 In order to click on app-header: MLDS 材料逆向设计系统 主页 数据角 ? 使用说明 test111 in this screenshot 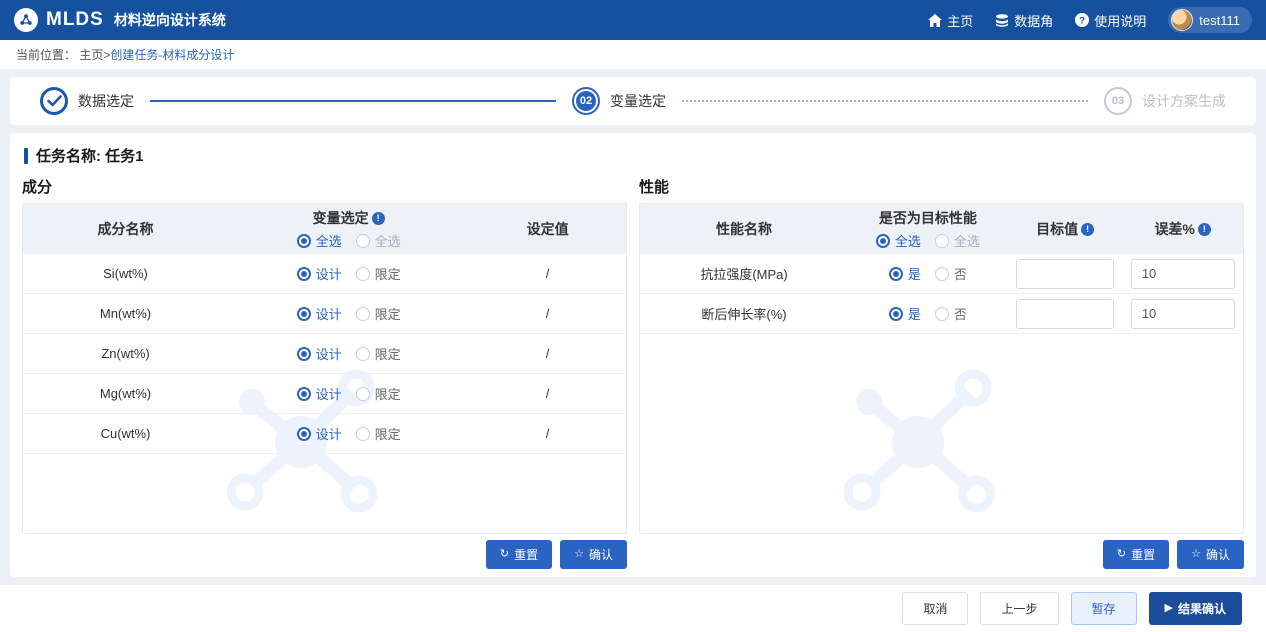, I will do `click(633, 20)`.